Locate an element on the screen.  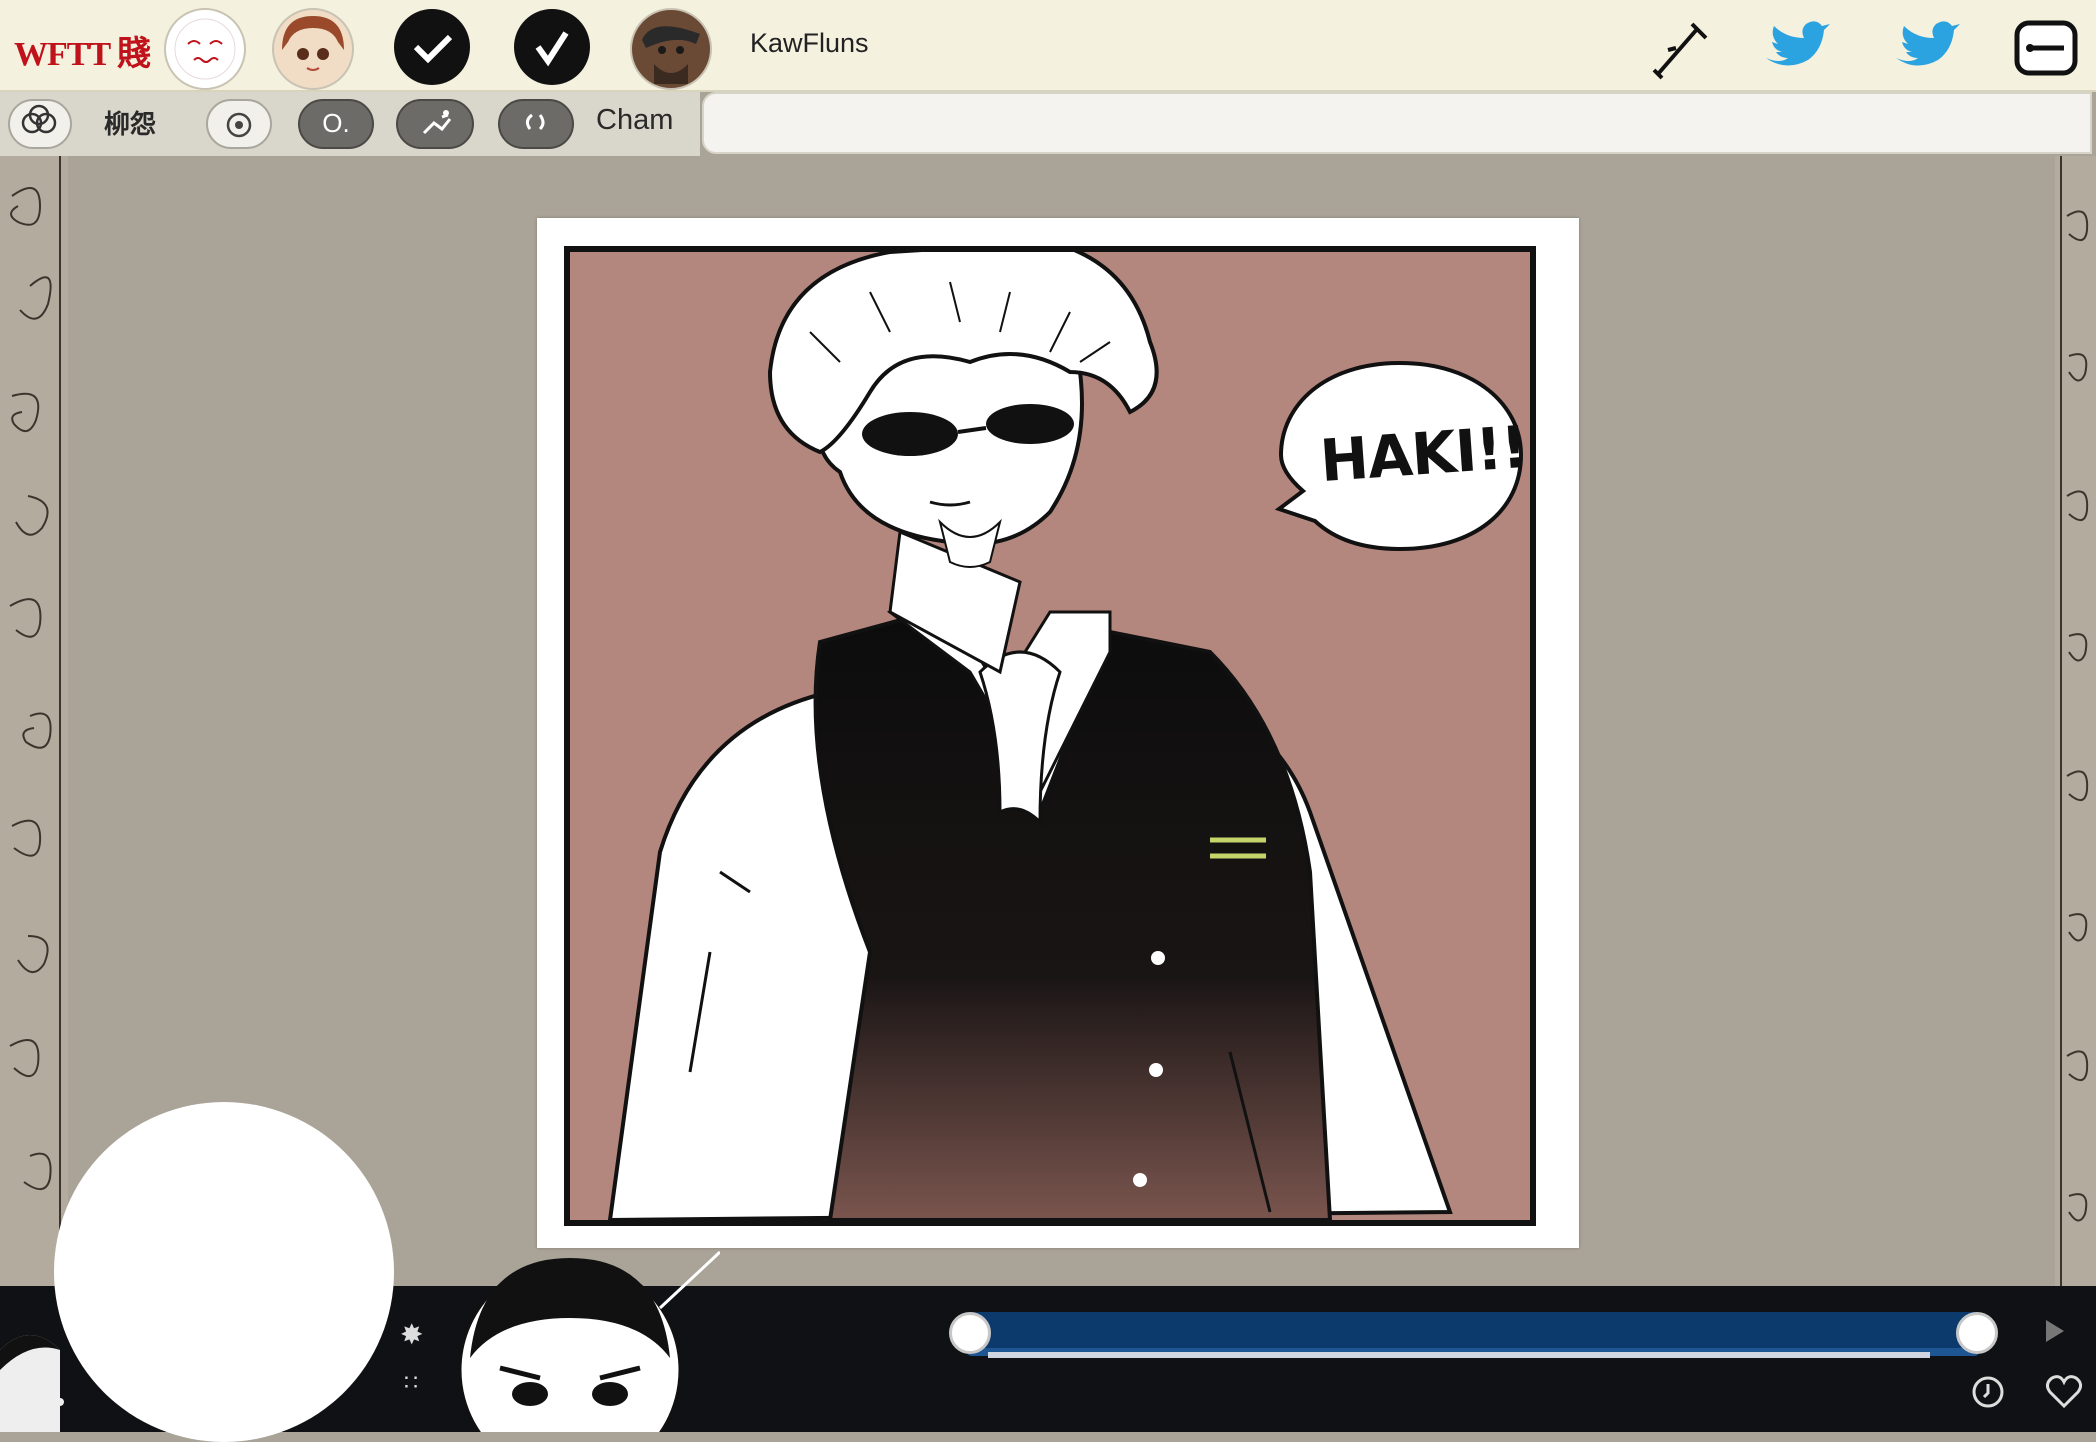
clock-icon is located at coordinates (1988, 1392).